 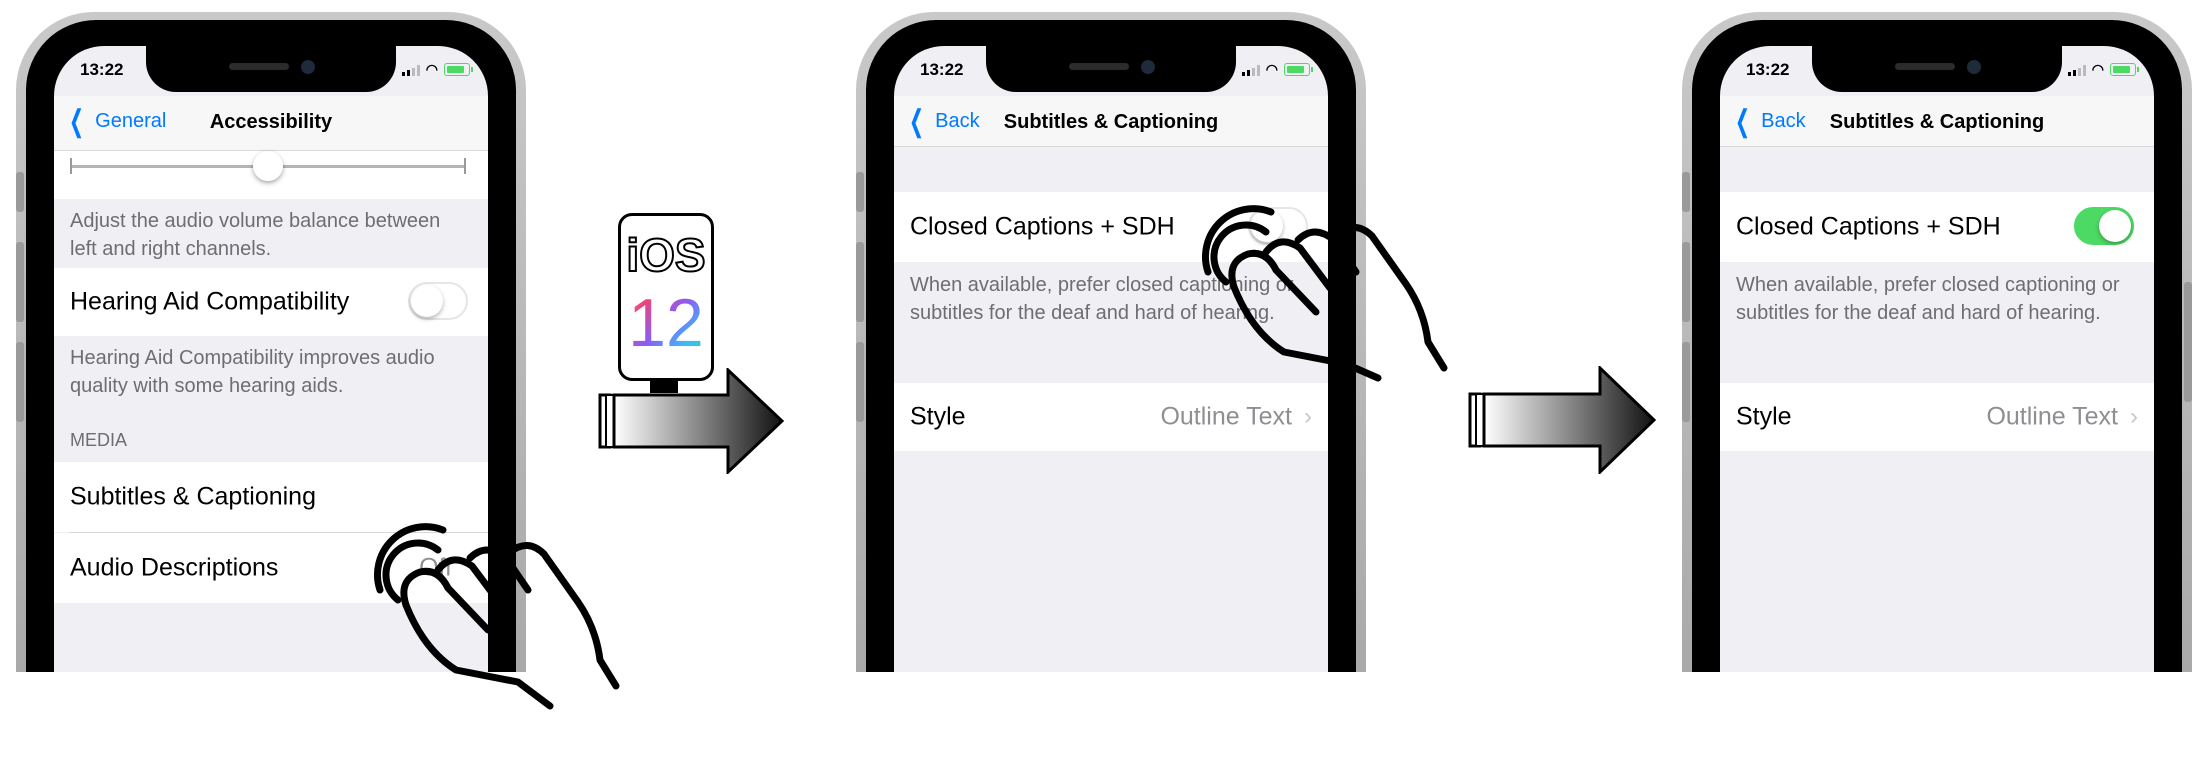 I want to click on hearing-aid-label: Hearing Aid Compatibility, so click(x=210, y=301).